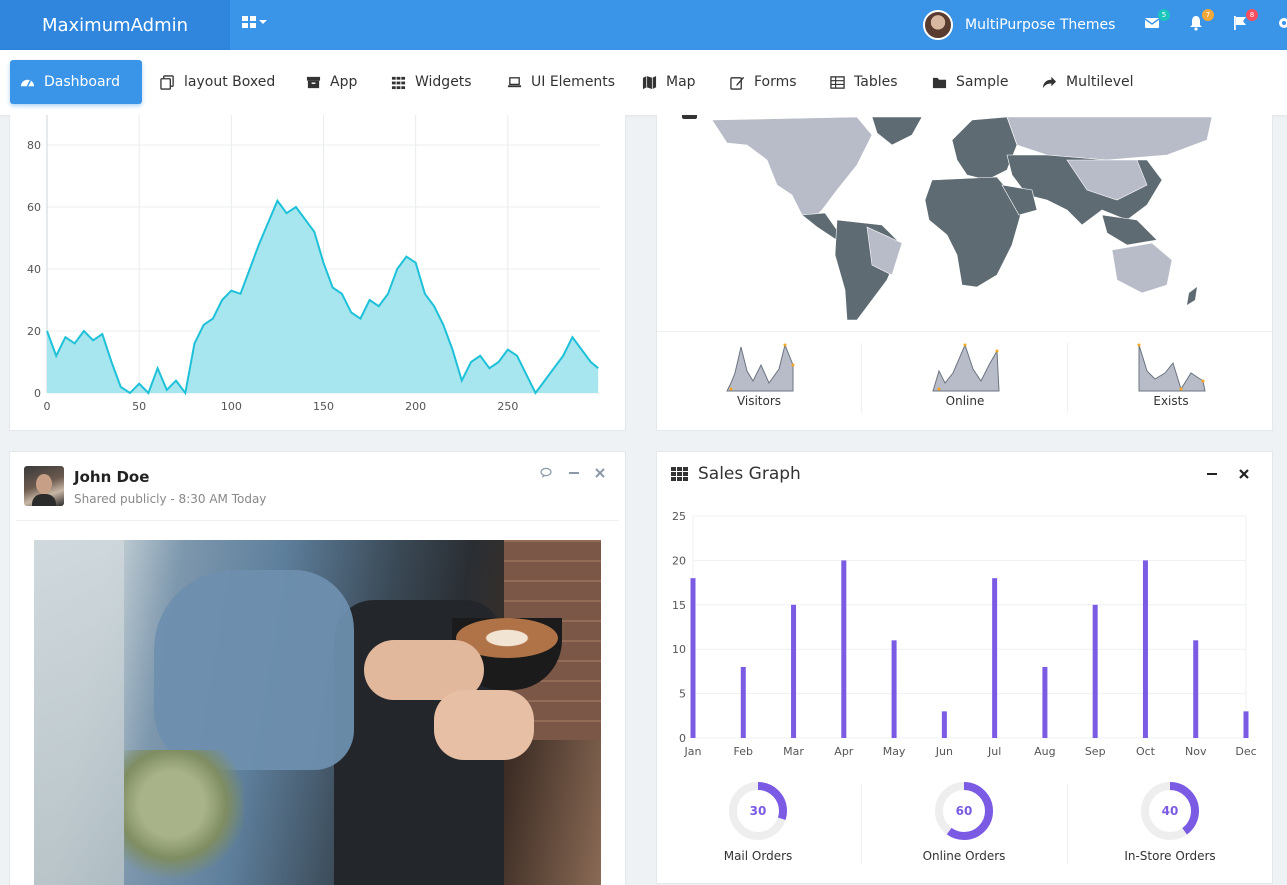  I want to click on comments-button, so click(547, 475).